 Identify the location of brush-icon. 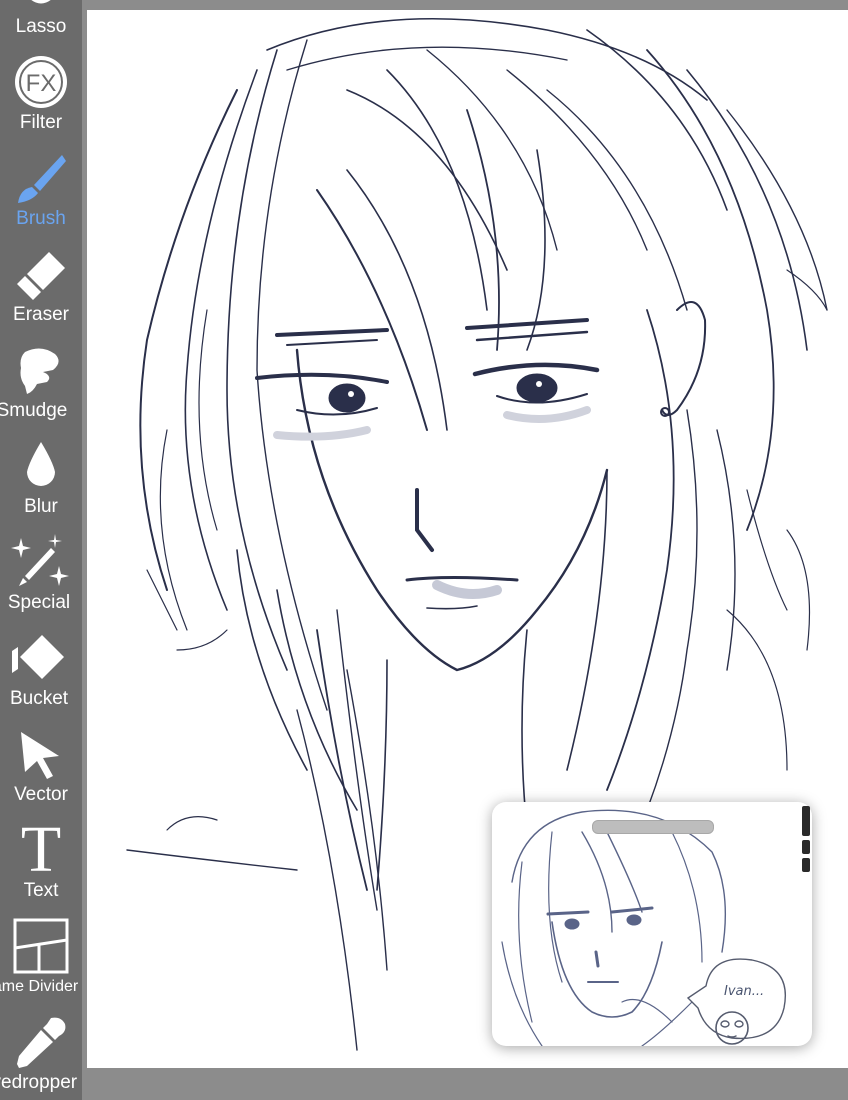
(41, 178).